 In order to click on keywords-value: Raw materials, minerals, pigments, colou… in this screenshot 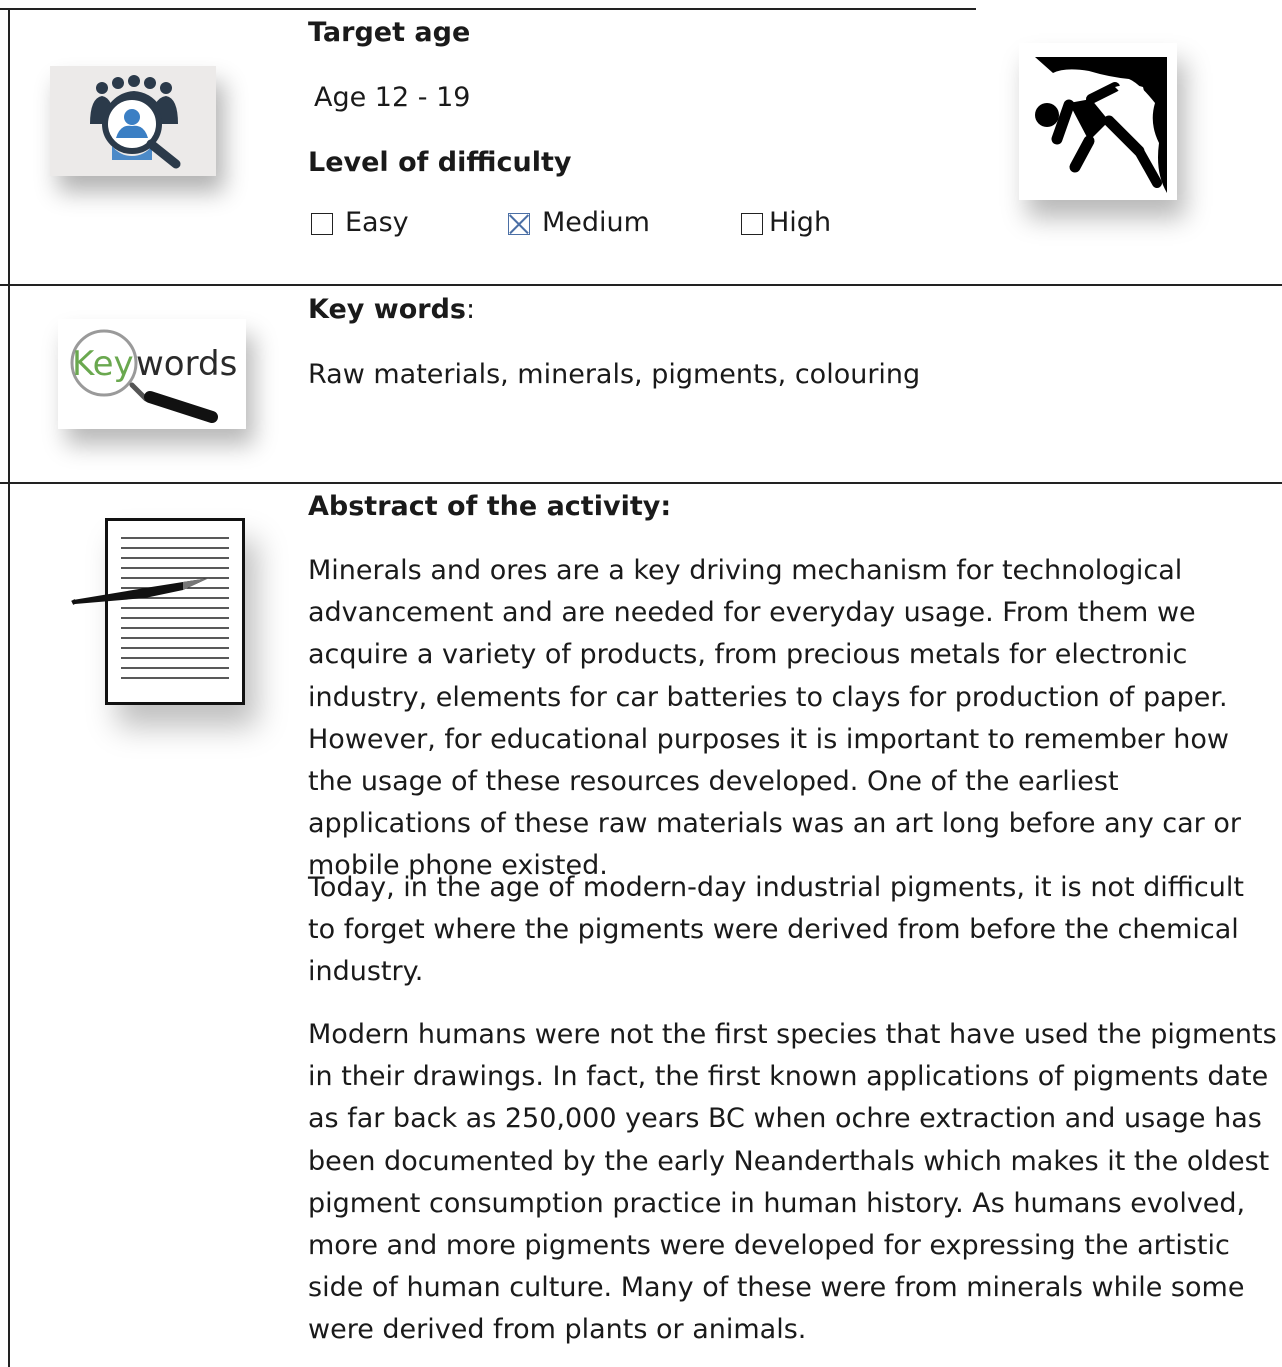, I will do `click(614, 374)`.